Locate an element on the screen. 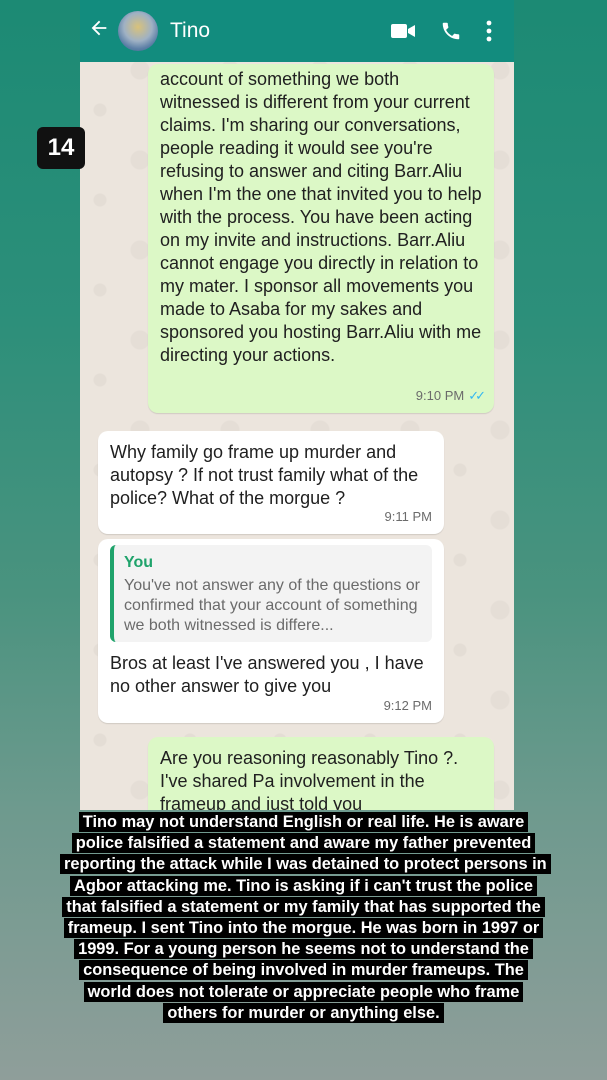  message-meta: 9:12 PM is located at coordinates (408, 705).